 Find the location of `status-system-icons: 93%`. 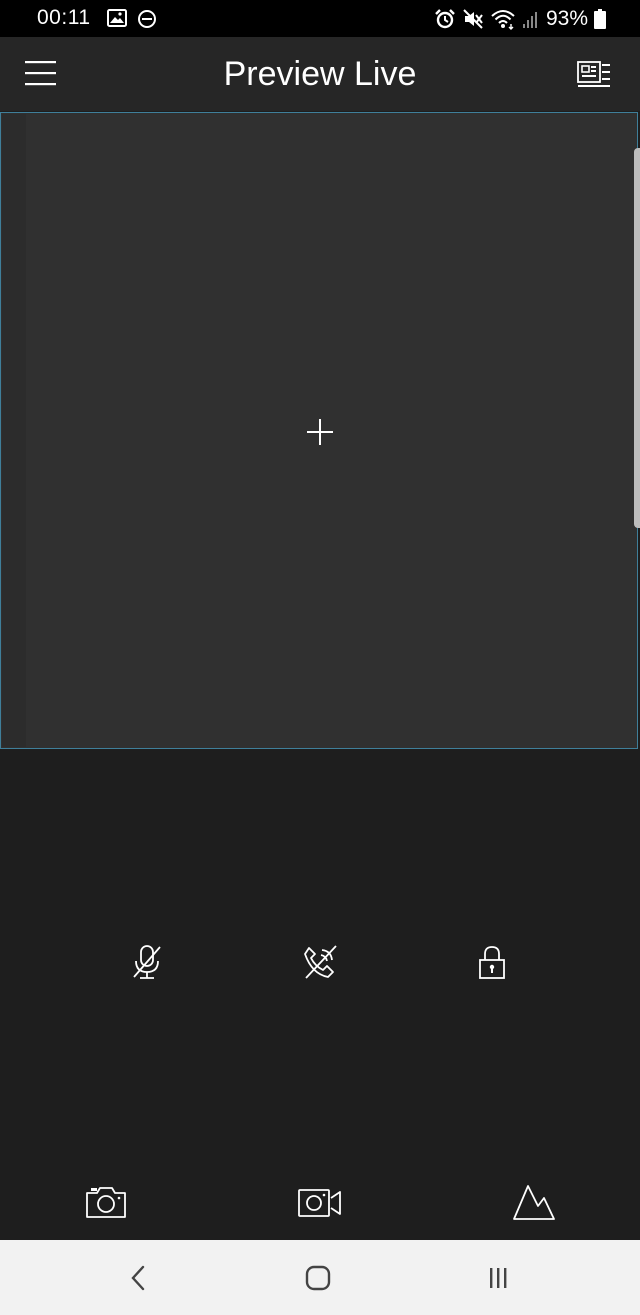

status-system-icons: 93% is located at coordinates (520, 19).